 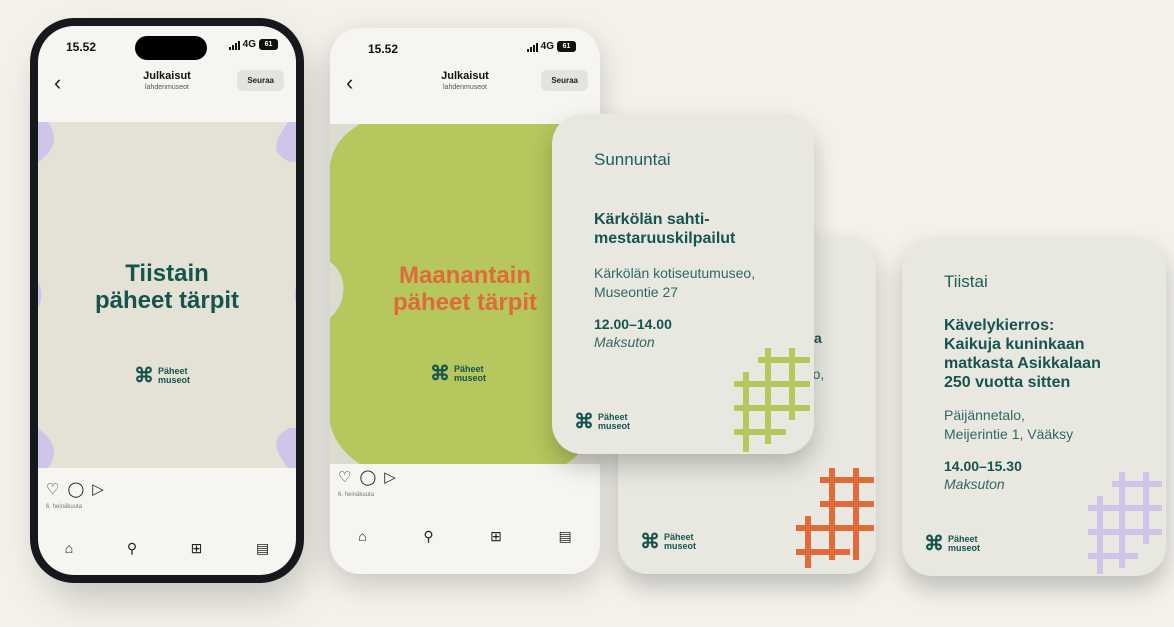 I want to click on event-line-4: 250 vuotta sitten, so click(x=1007, y=382).